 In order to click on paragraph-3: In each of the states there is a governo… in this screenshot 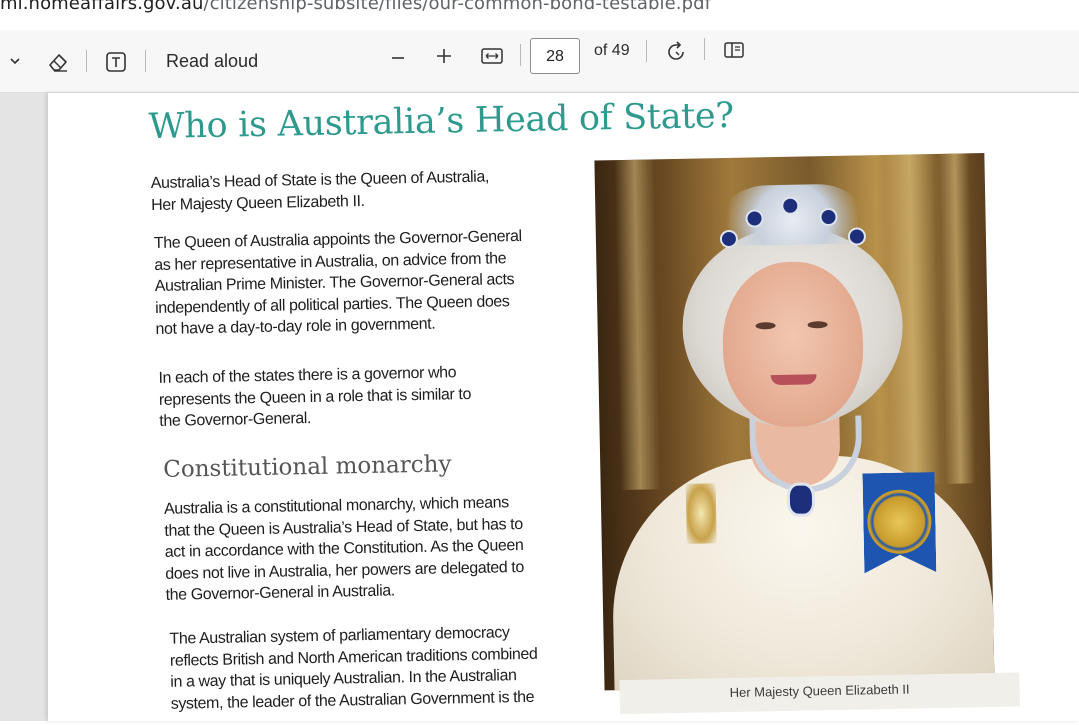, I will do `click(363, 396)`.